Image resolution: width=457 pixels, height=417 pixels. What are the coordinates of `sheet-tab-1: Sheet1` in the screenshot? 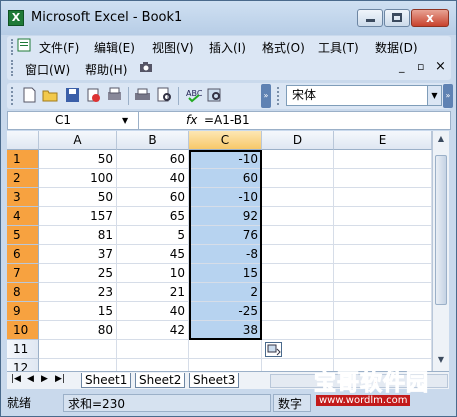 It's located at (106, 380).